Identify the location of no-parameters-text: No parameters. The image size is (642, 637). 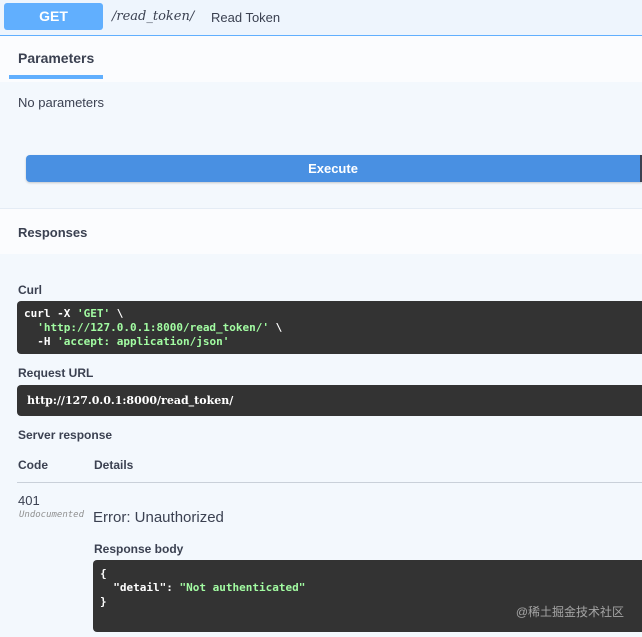
(61, 102).